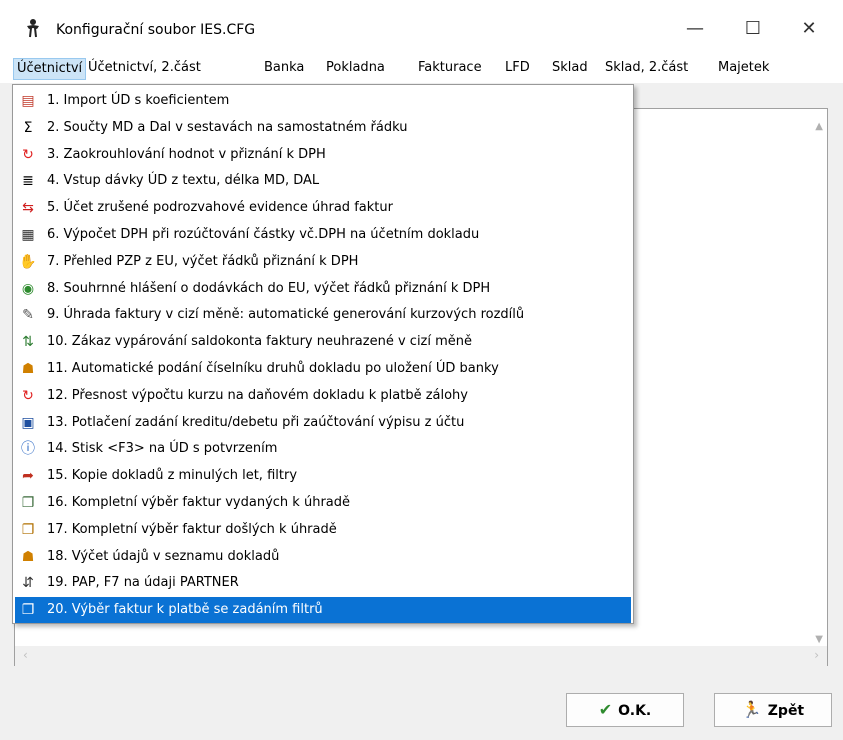 Image resolution: width=843 pixels, height=740 pixels. I want to click on menu-option-label: 4. Vstup dávky ÚD z textu, délka MD, DAL, so click(183, 181).